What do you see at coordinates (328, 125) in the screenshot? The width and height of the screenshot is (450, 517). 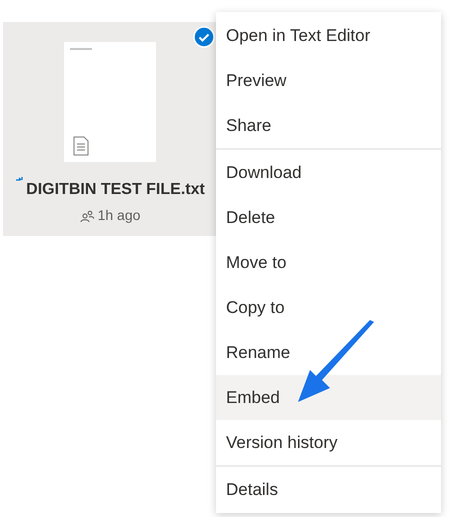 I see `menu-item: Share` at bounding box center [328, 125].